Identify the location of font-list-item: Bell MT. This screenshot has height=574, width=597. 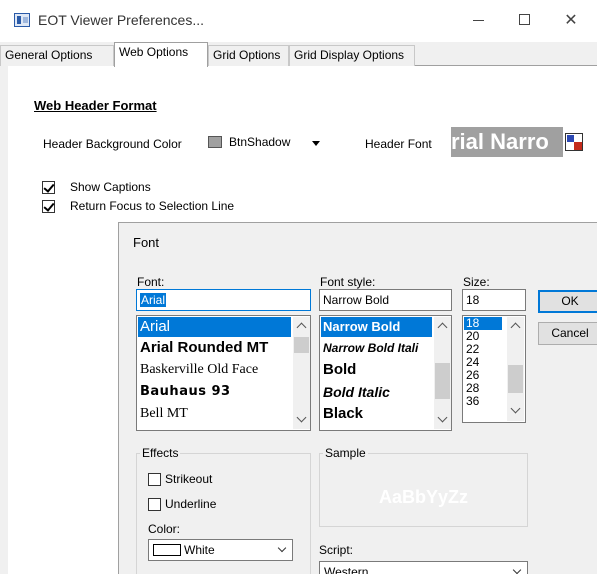
(163, 414).